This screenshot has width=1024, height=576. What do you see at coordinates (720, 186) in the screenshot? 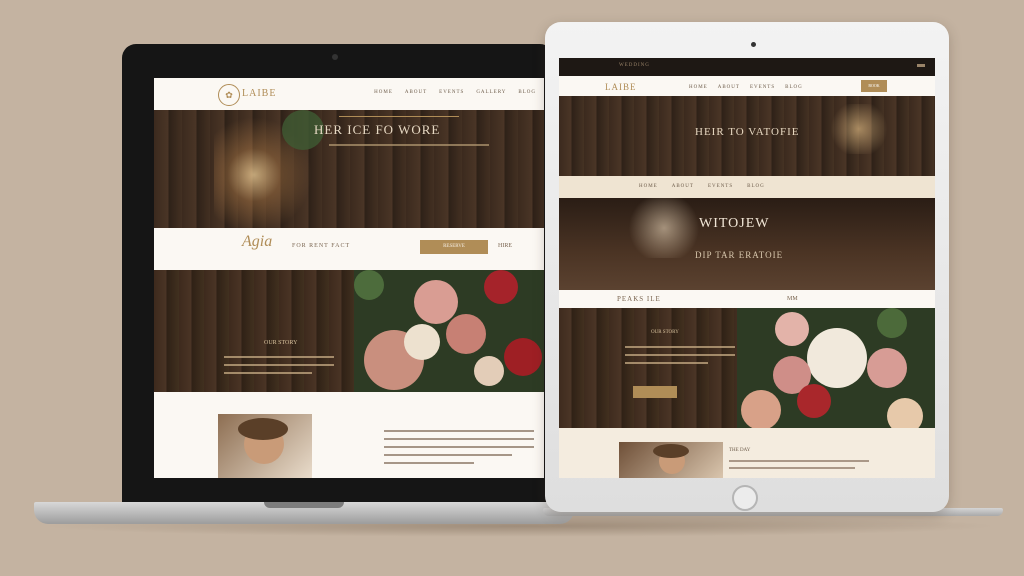
I see `band-link-events: EVENTS` at bounding box center [720, 186].